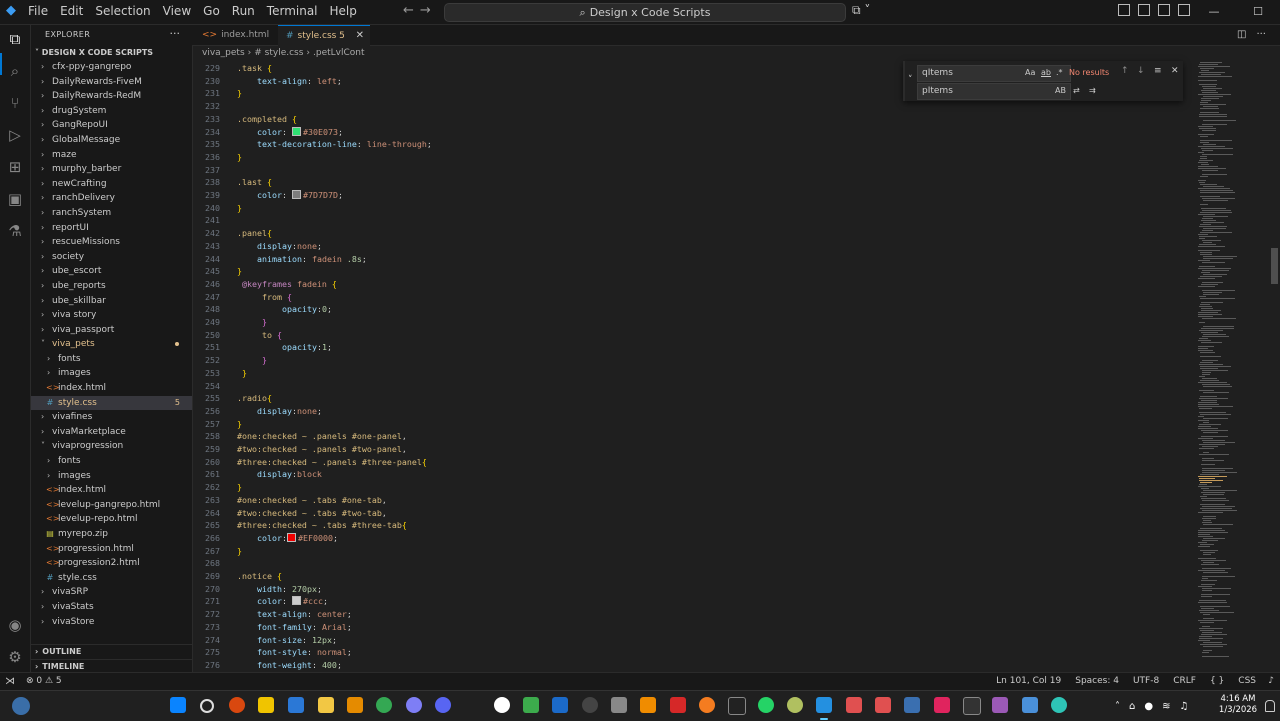 The height and width of the screenshot is (721, 1280). Describe the element at coordinates (111, 125) in the screenshot. I see `tree-item: ›GangRepoUI` at that location.